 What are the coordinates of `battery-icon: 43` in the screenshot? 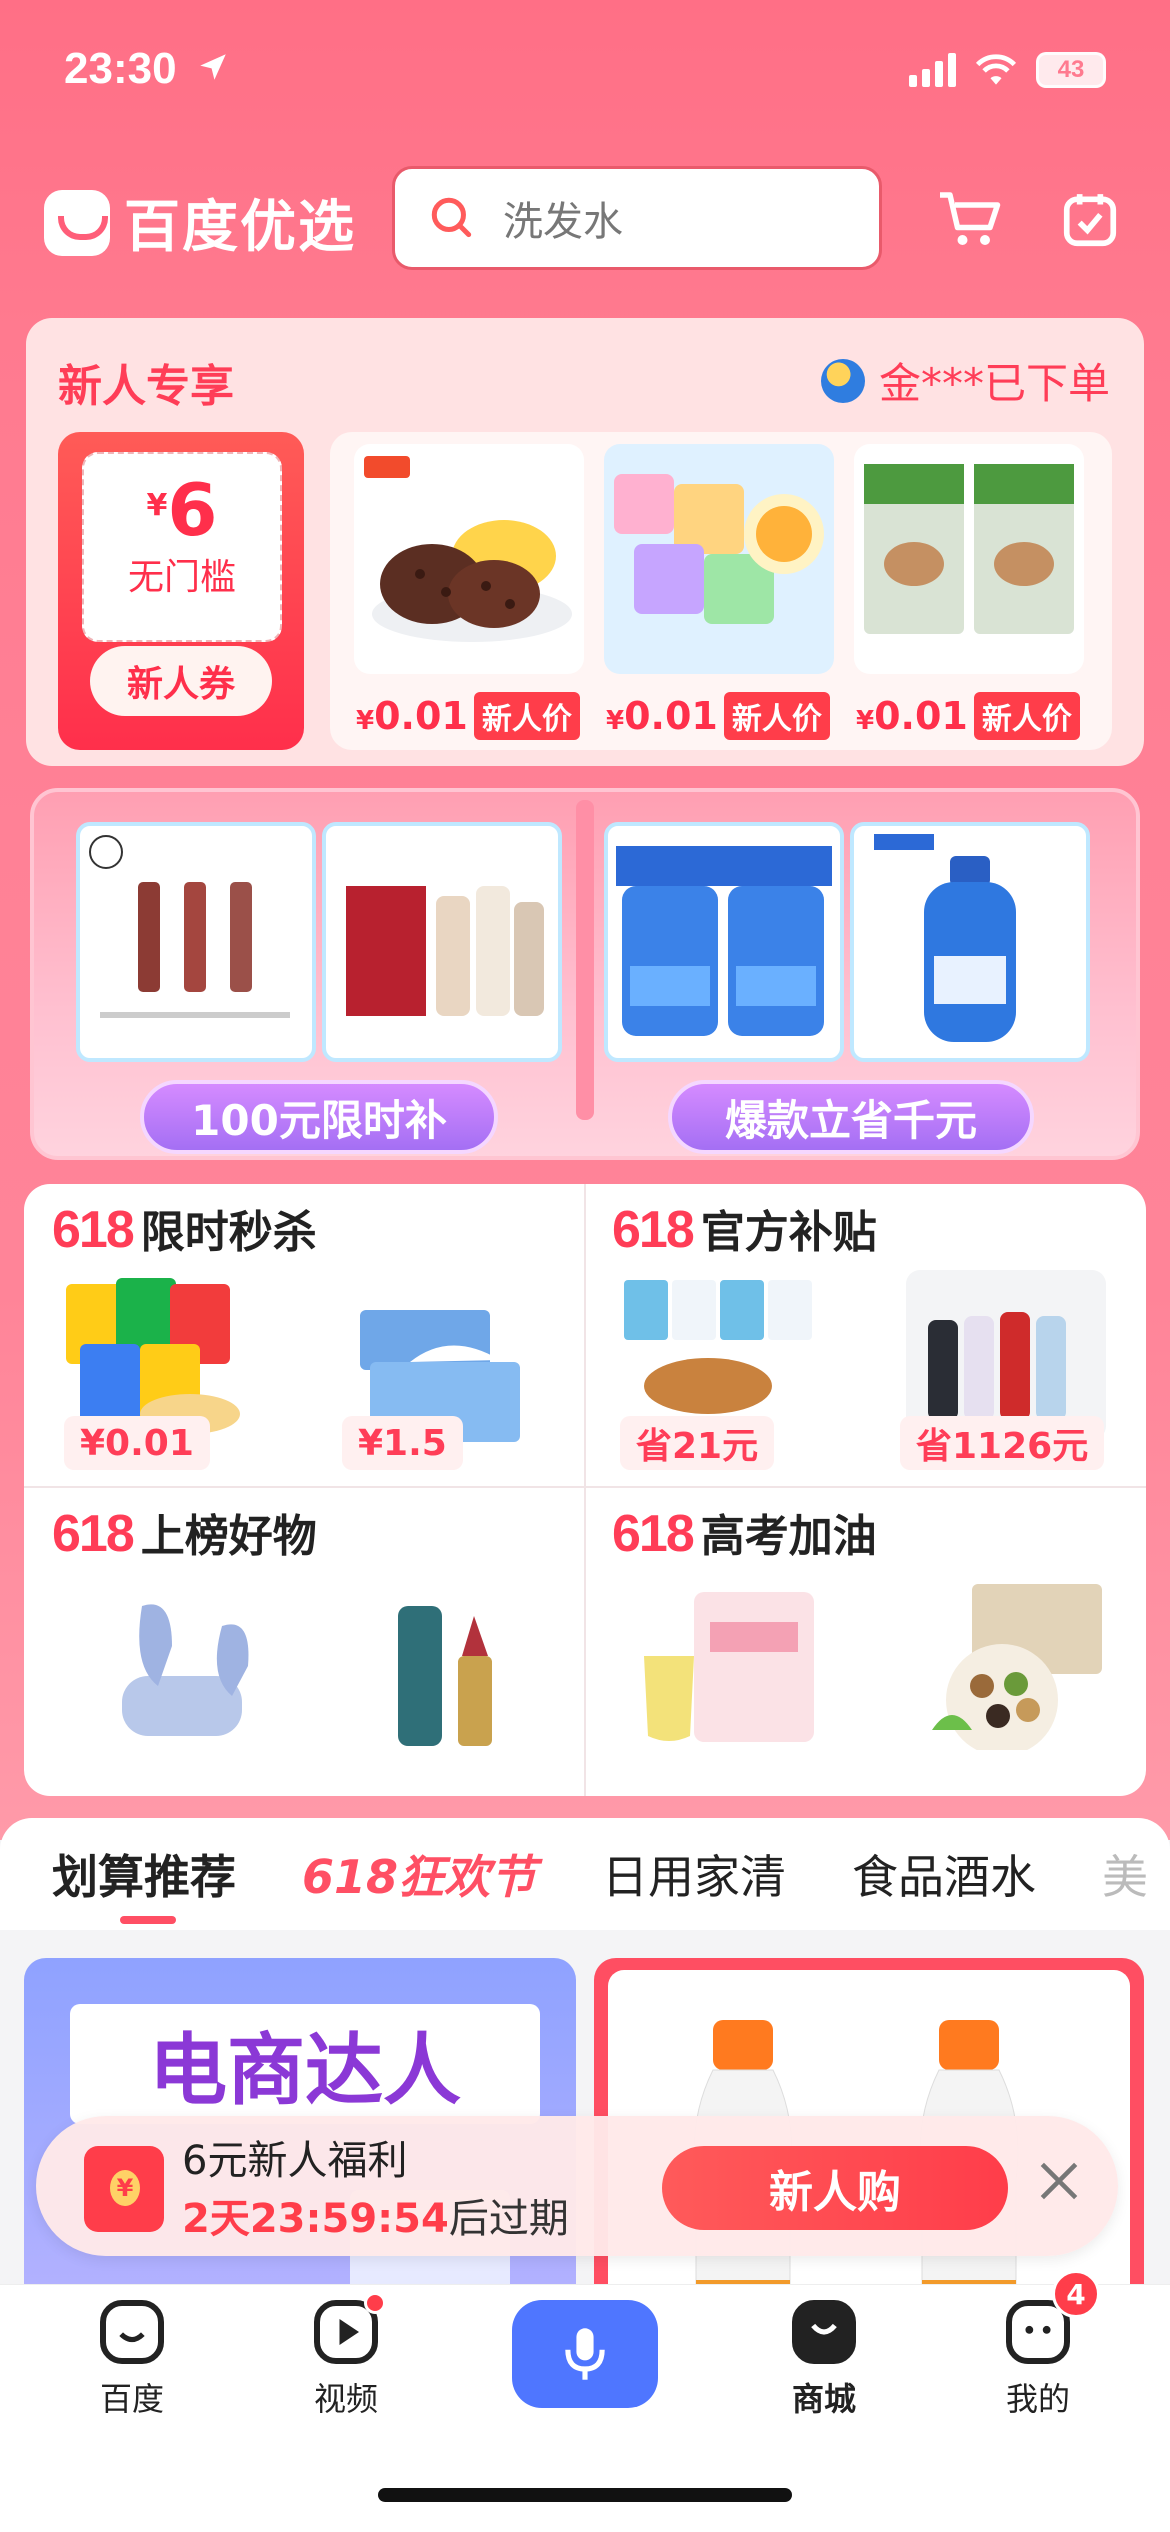 It's located at (1071, 70).